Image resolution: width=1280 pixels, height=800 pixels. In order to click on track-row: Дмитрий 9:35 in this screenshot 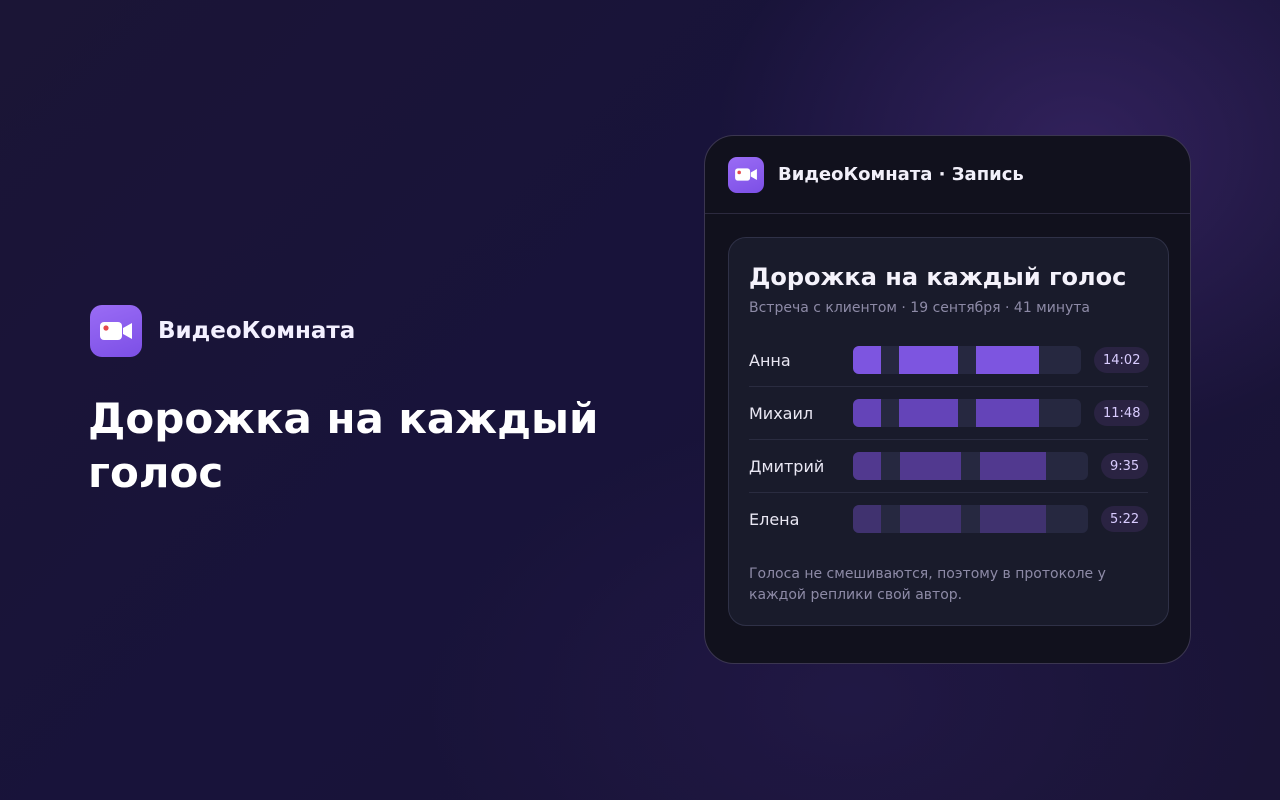, I will do `click(949, 466)`.